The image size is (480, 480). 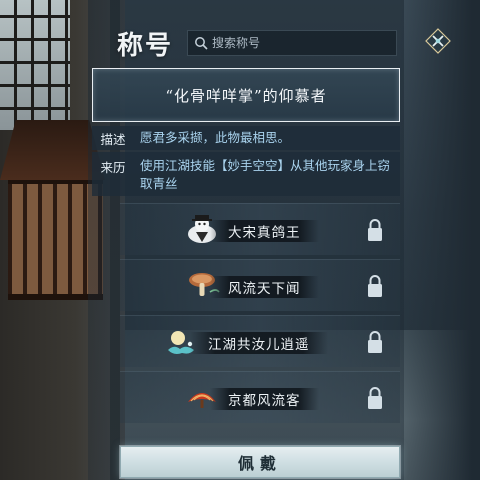 I want to click on close-button, so click(x=438, y=41).